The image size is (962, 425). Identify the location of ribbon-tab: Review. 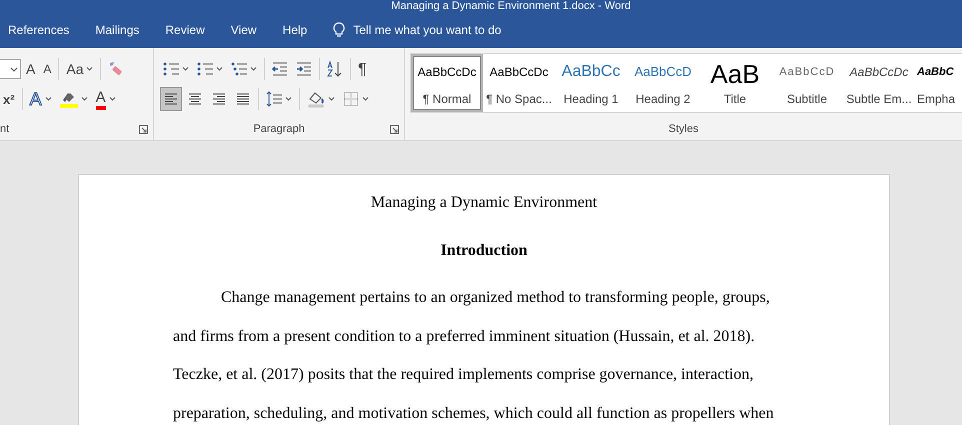
(185, 30).